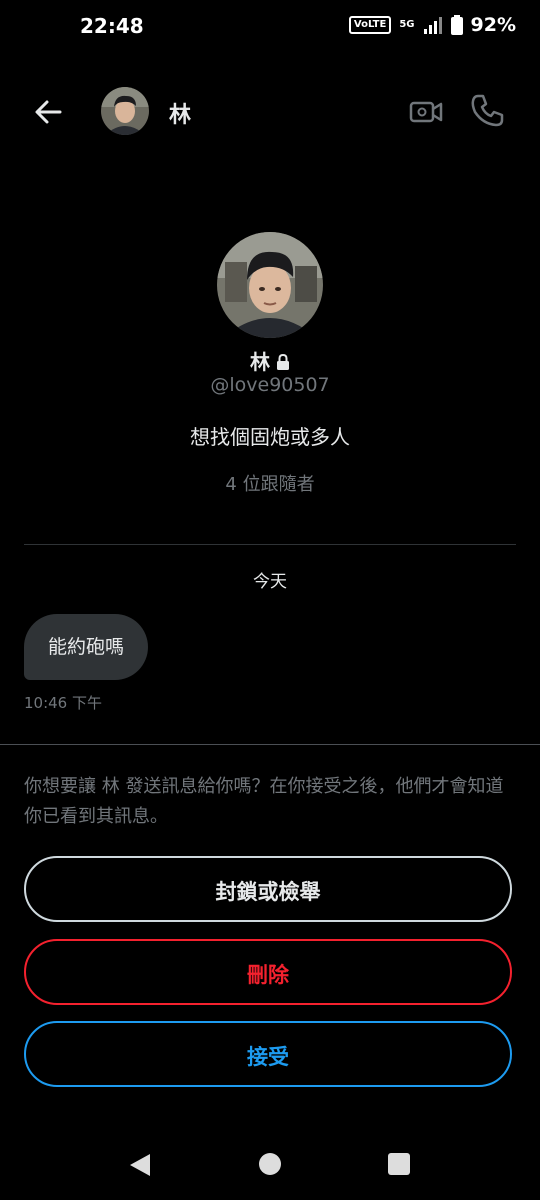 This screenshot has width=540, height=1200. Describe the element at coordinates (268, 972) in the screenshot. I see `delete-button: 刪除` at that location.